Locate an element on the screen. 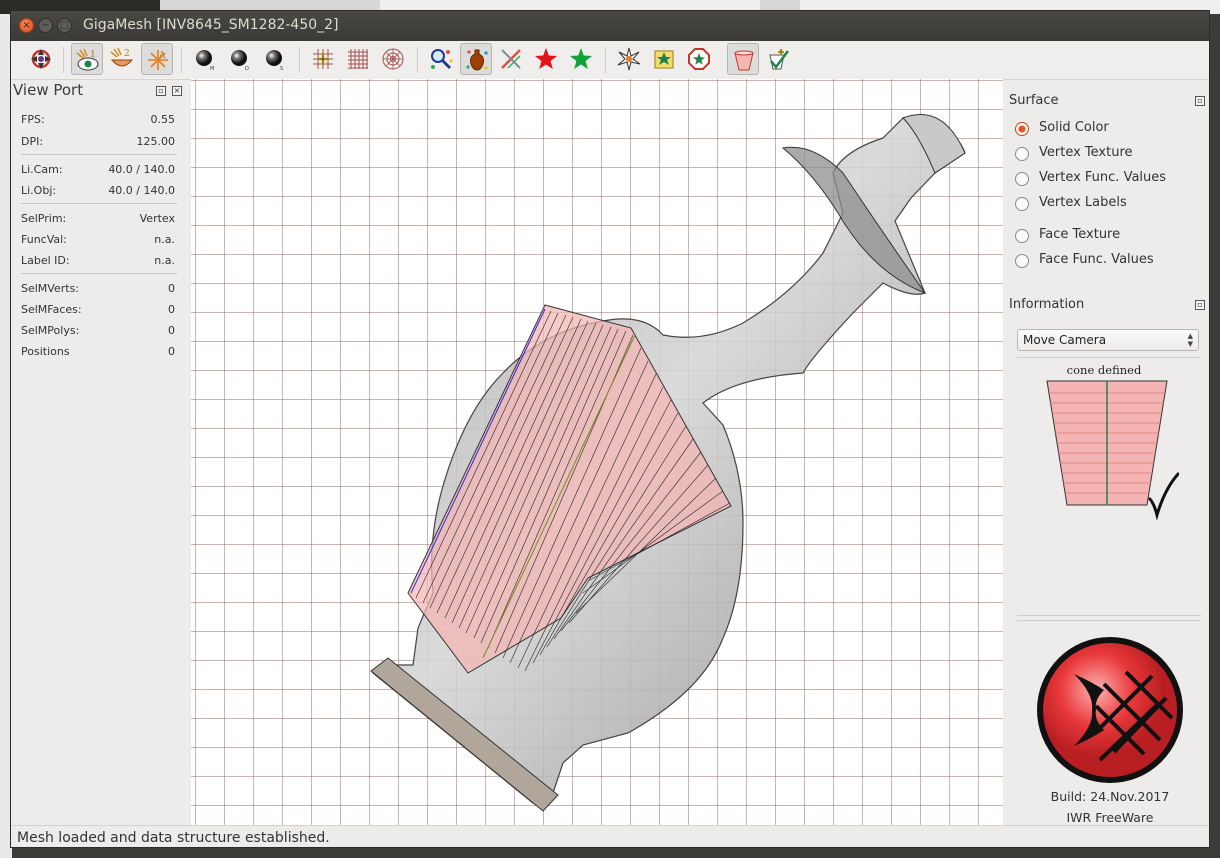  window-maximize-button: □ is located at coordinates (64, 25).